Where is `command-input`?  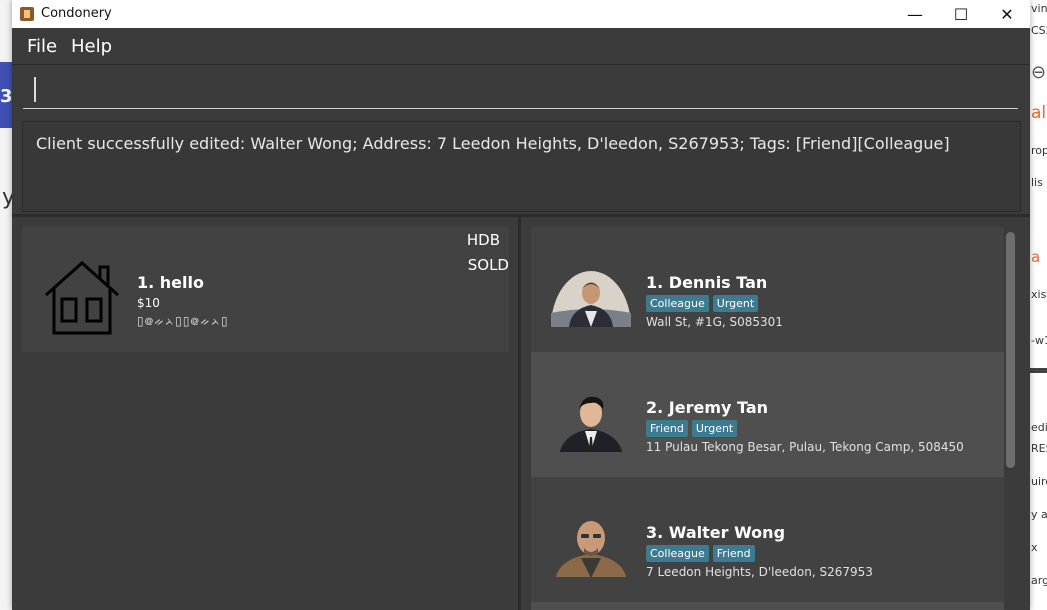
command-input is located at coordinates (521, 90).